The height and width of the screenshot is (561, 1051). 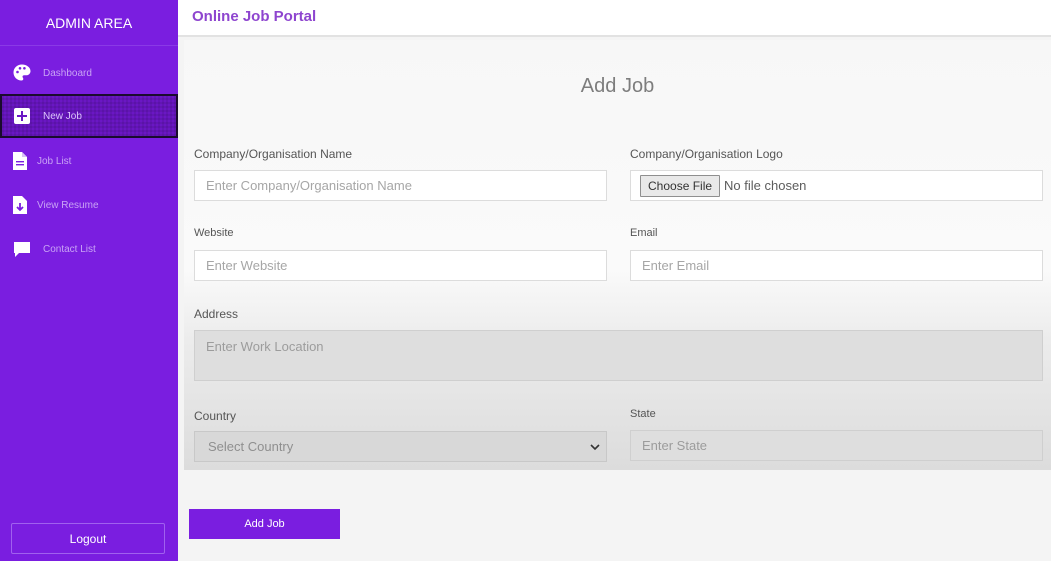 I want to click on sidebar-title: ADMIN AREA, so click(x=89, y=23).